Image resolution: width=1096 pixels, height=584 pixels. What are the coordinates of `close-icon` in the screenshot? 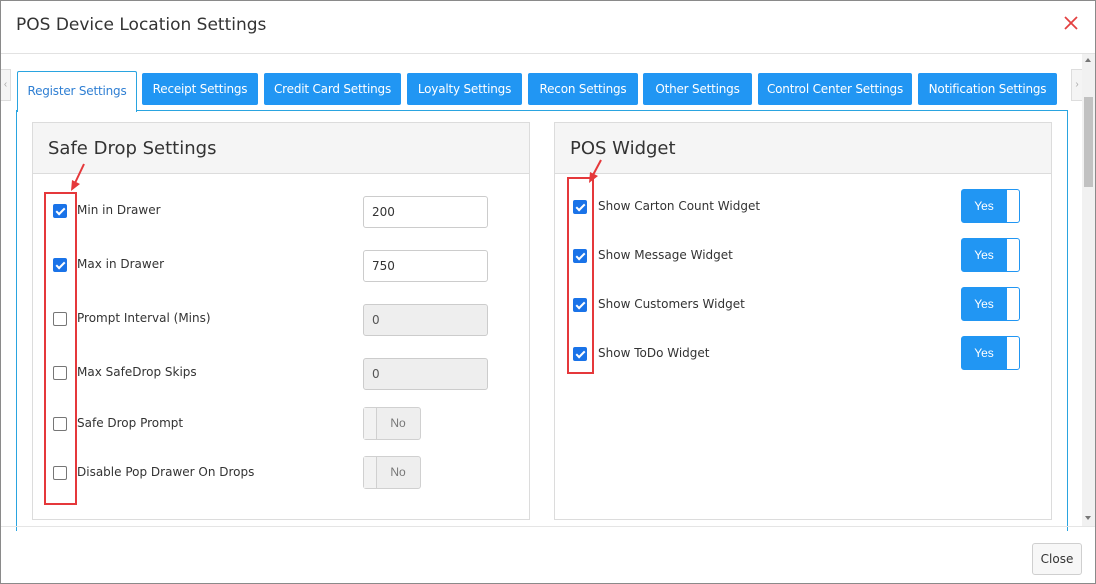 It's located at (1071, 23).